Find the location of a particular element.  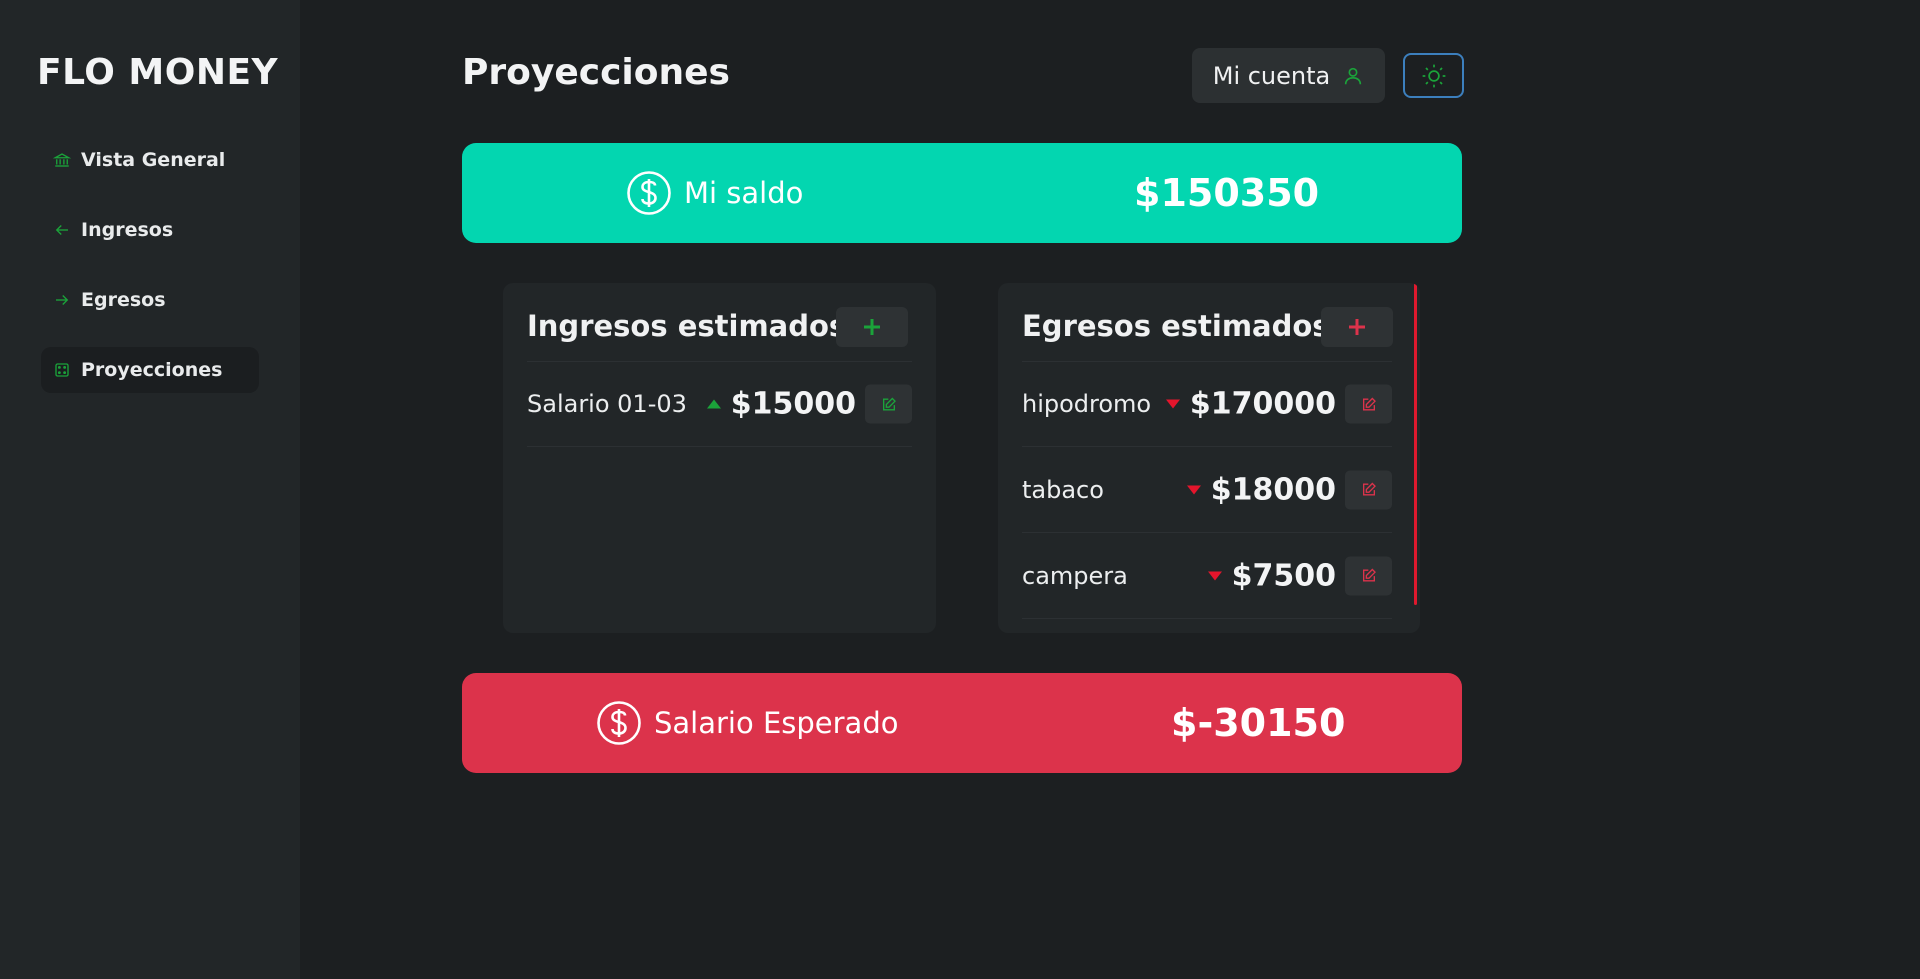

sidebar-item-label: Egresos is located at coordinates (123, 300).